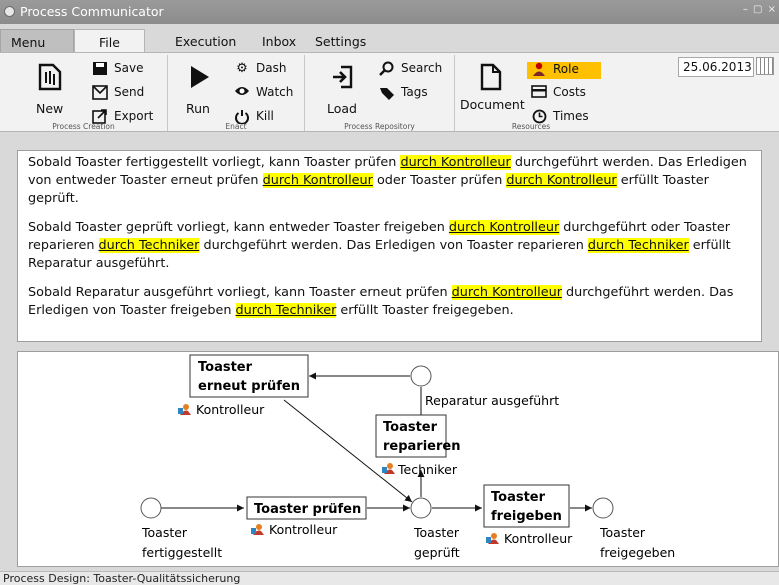  Describe the element at coordinates (198, 108) in the screenshot. I see `run-label: Run` at that location.